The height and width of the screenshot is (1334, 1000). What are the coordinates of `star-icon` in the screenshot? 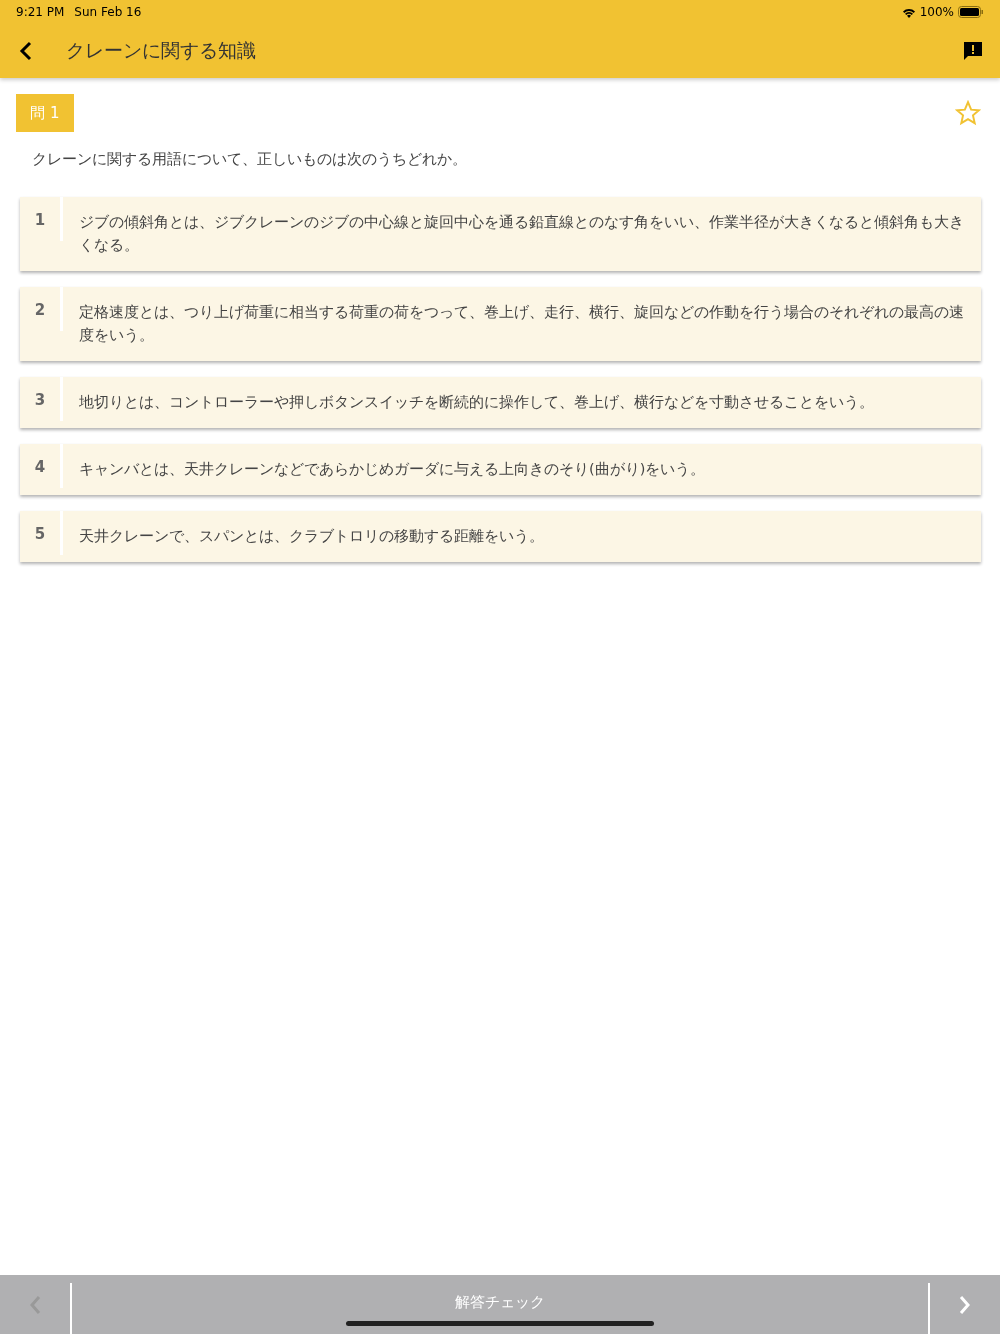 It's located at (968, 113).